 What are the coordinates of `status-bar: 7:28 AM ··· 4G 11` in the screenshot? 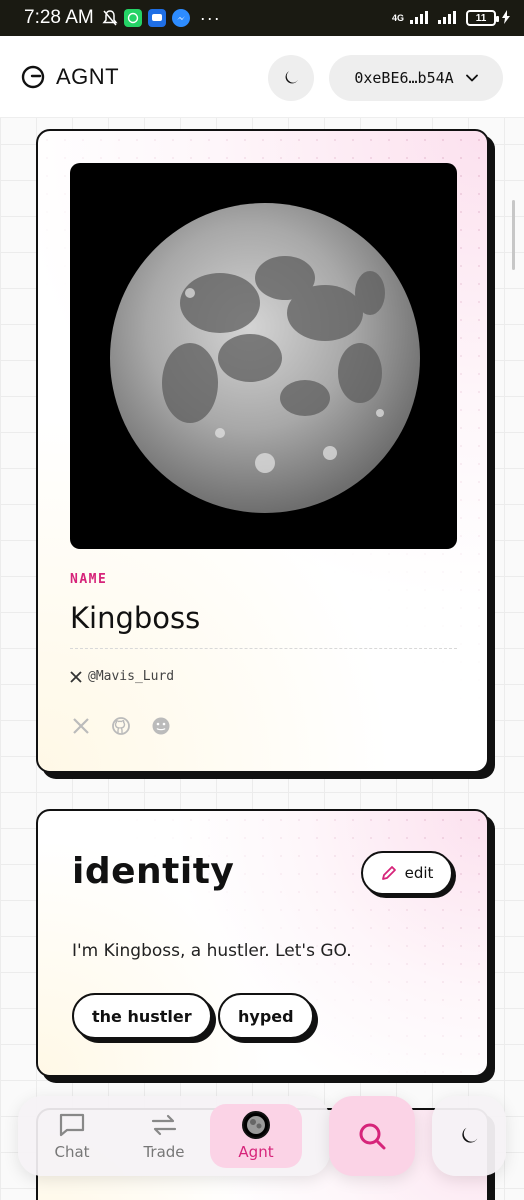 It's located at (262, 18).